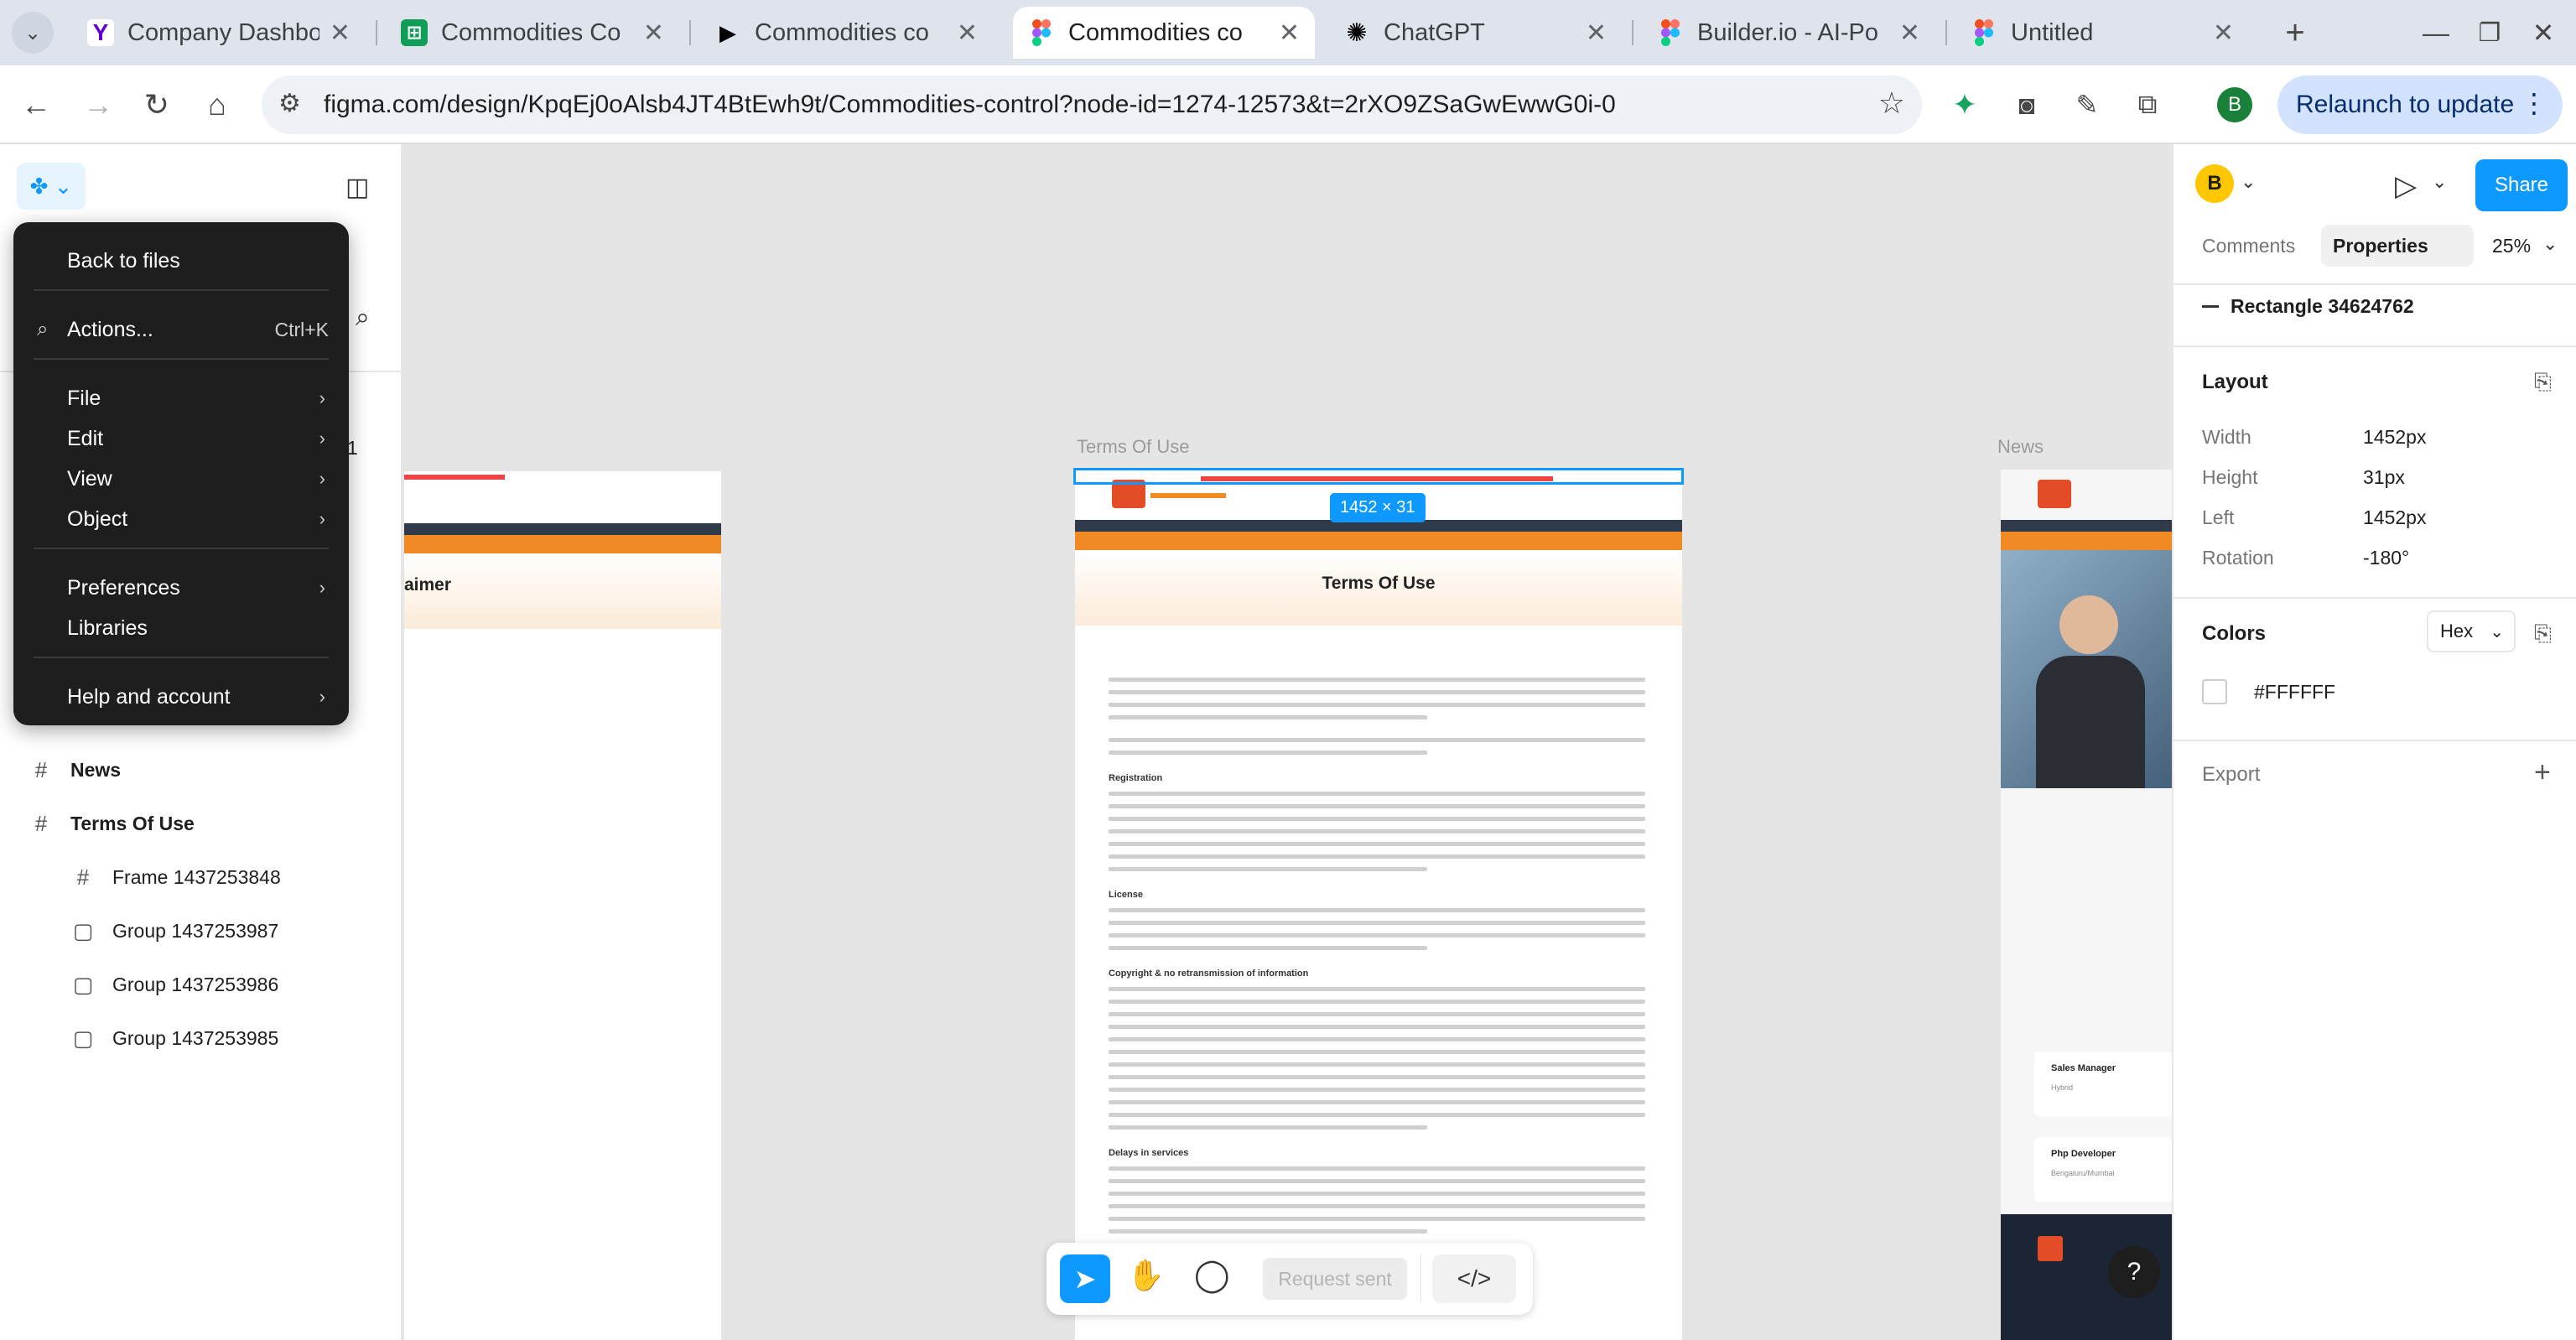 The width and height of the screenshot is (2576, 1340). I want to click on layer-row: # News, so click(200, 770).